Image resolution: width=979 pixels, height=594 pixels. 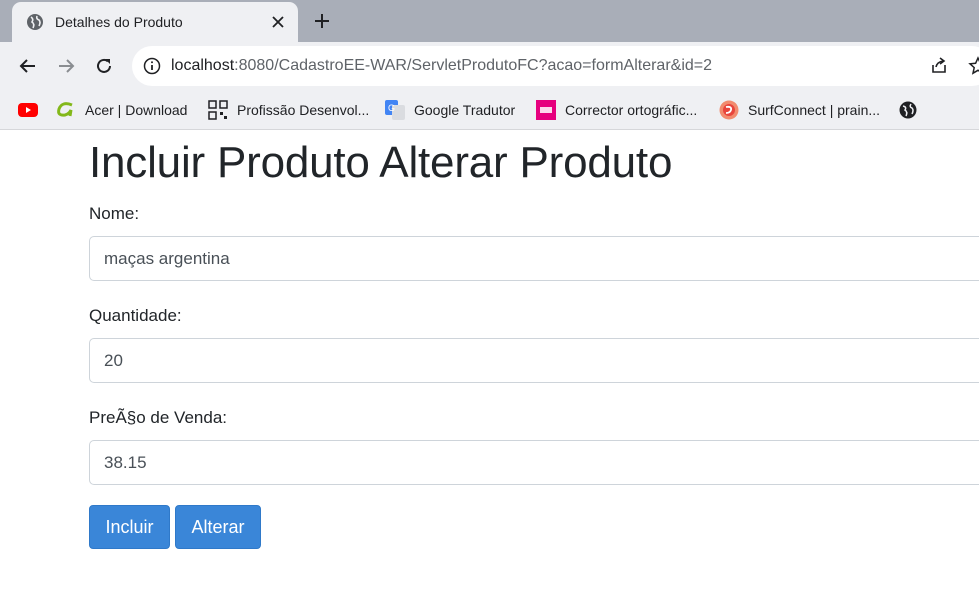 What do you see at coordinates (534, 360) in the screenshot?
I see `quantidade-input` at bounding box center [534, 360].